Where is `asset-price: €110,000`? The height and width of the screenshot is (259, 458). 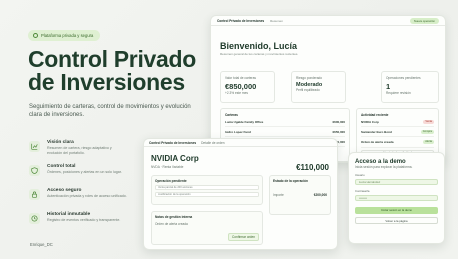
asset-price: €110,000 is located at coordinates (312, 167).